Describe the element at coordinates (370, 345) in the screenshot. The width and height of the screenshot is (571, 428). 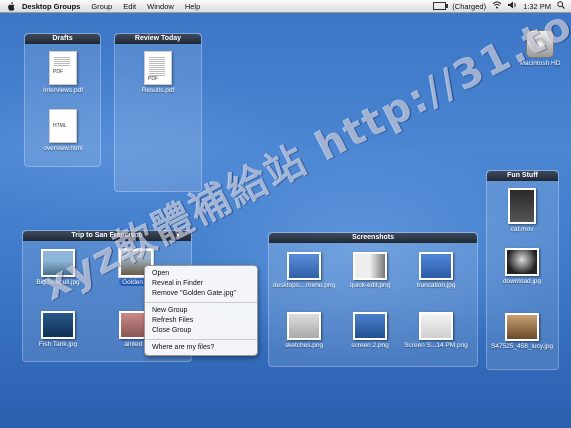
I see `file-label: screen 2.png` at that location.